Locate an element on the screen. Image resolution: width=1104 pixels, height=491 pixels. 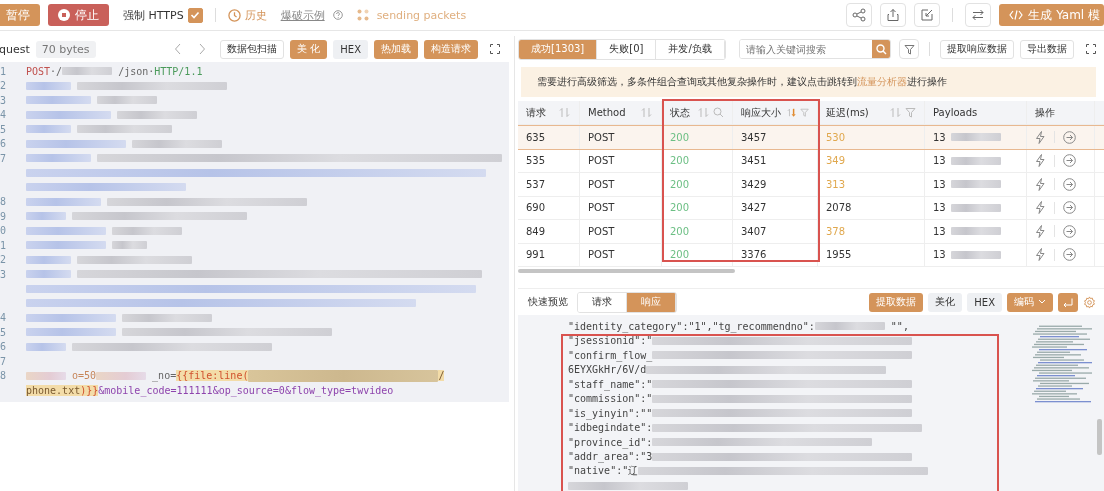
force-https-checkbox is located at coordinates (195, 15).